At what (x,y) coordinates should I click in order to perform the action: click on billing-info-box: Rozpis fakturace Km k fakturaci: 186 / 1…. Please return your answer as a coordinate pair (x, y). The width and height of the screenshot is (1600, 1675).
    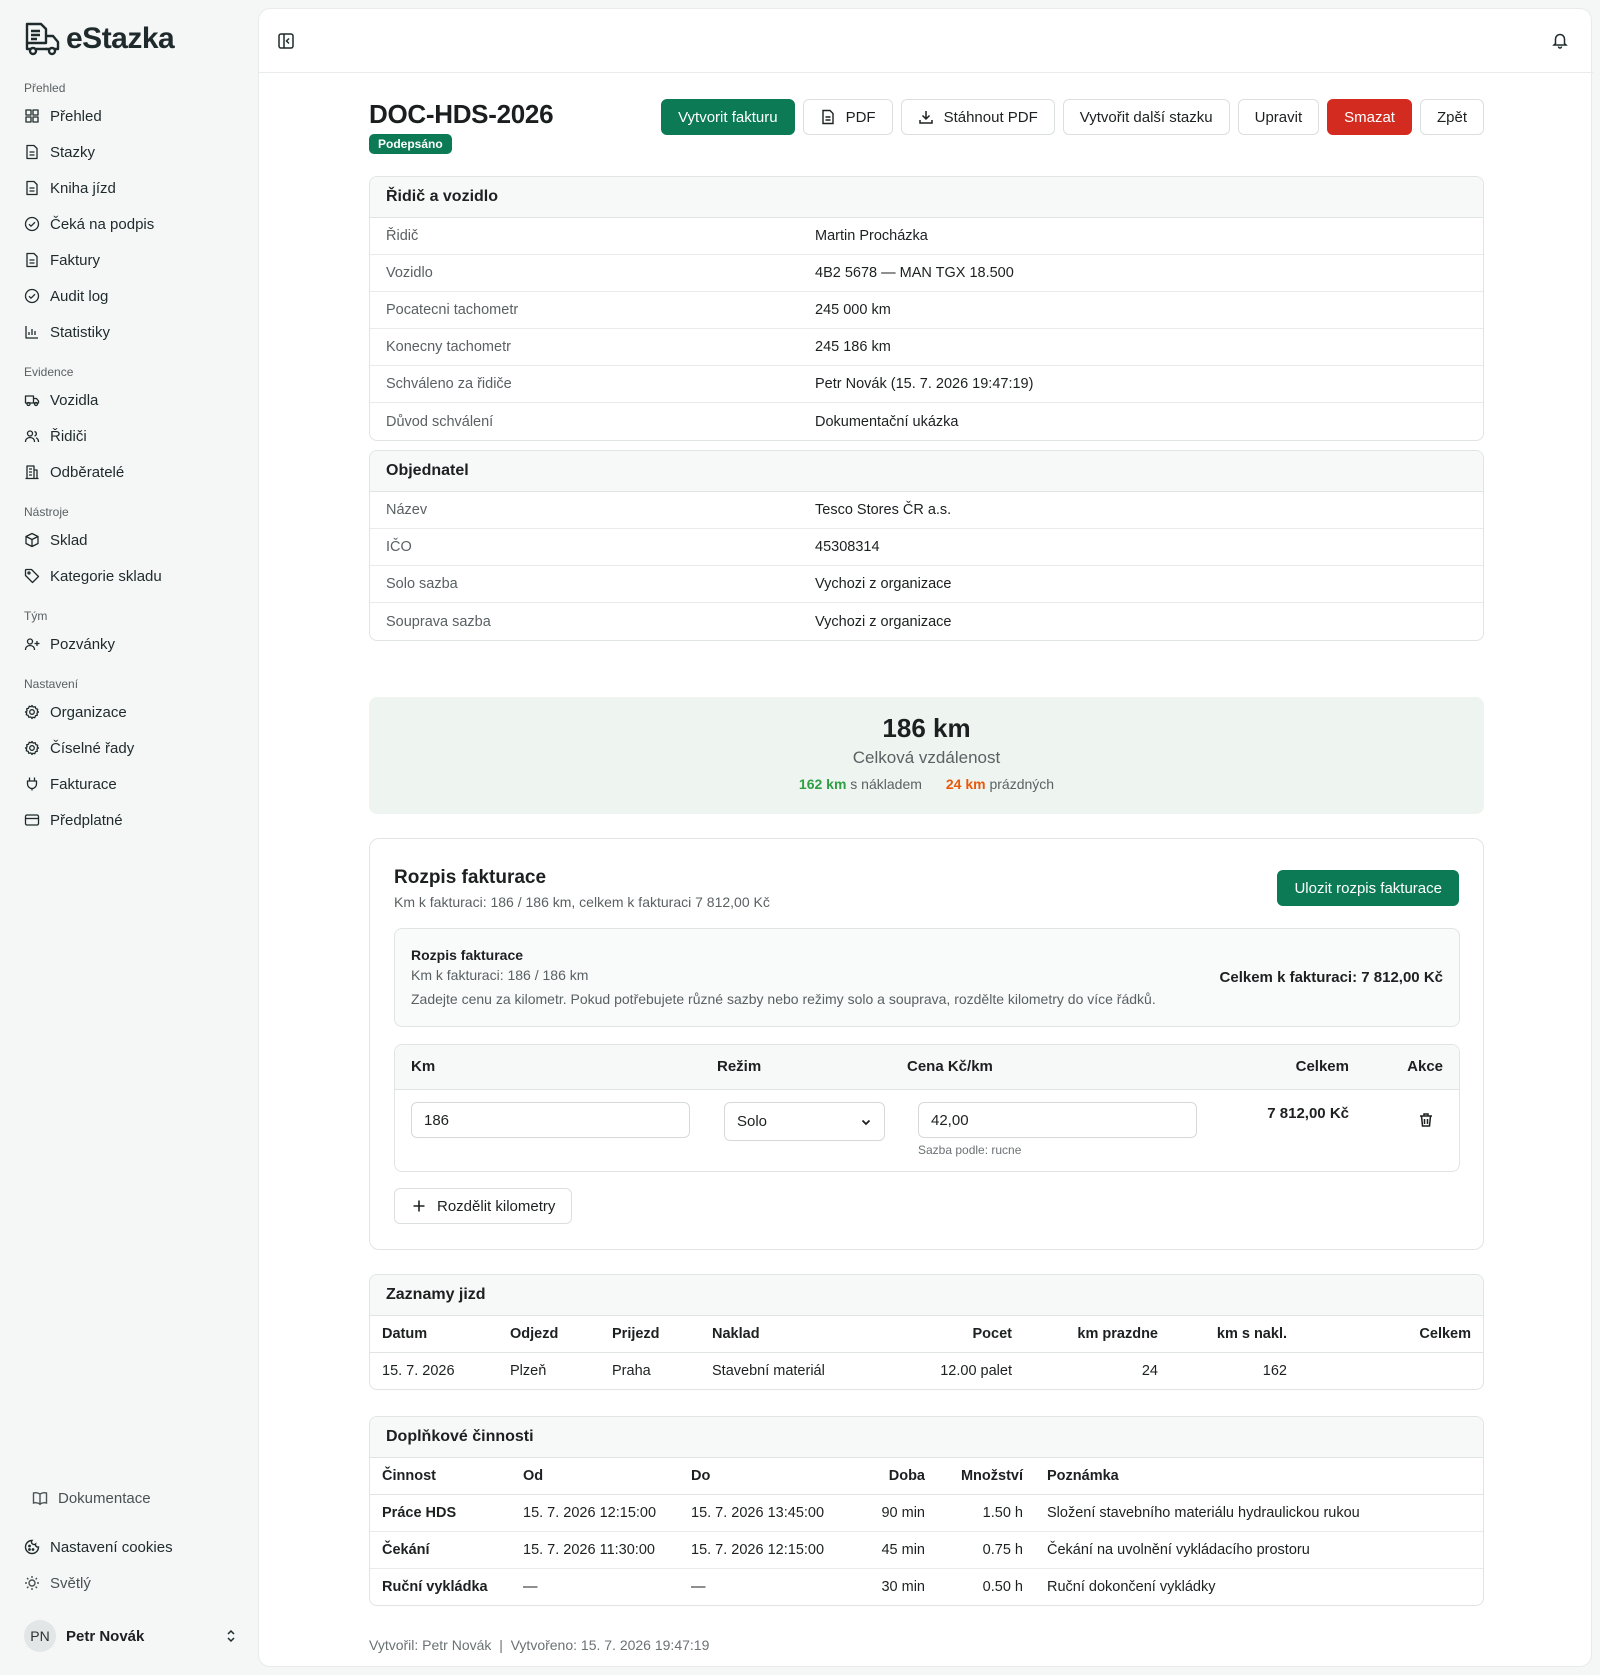
    Looking at the image, I should click on (927, 977).